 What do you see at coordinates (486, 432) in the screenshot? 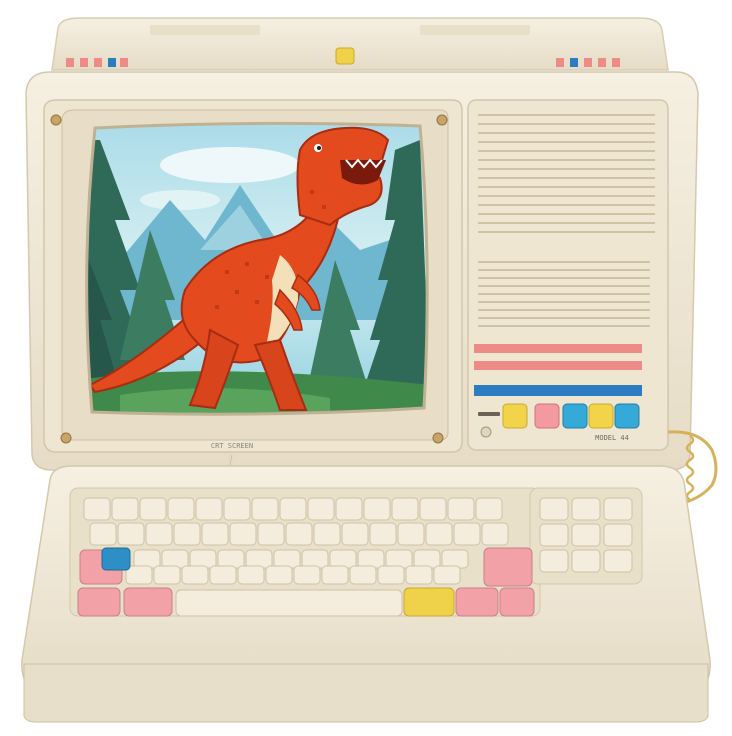
I see `power-switch` at bounding box center [486, 432].